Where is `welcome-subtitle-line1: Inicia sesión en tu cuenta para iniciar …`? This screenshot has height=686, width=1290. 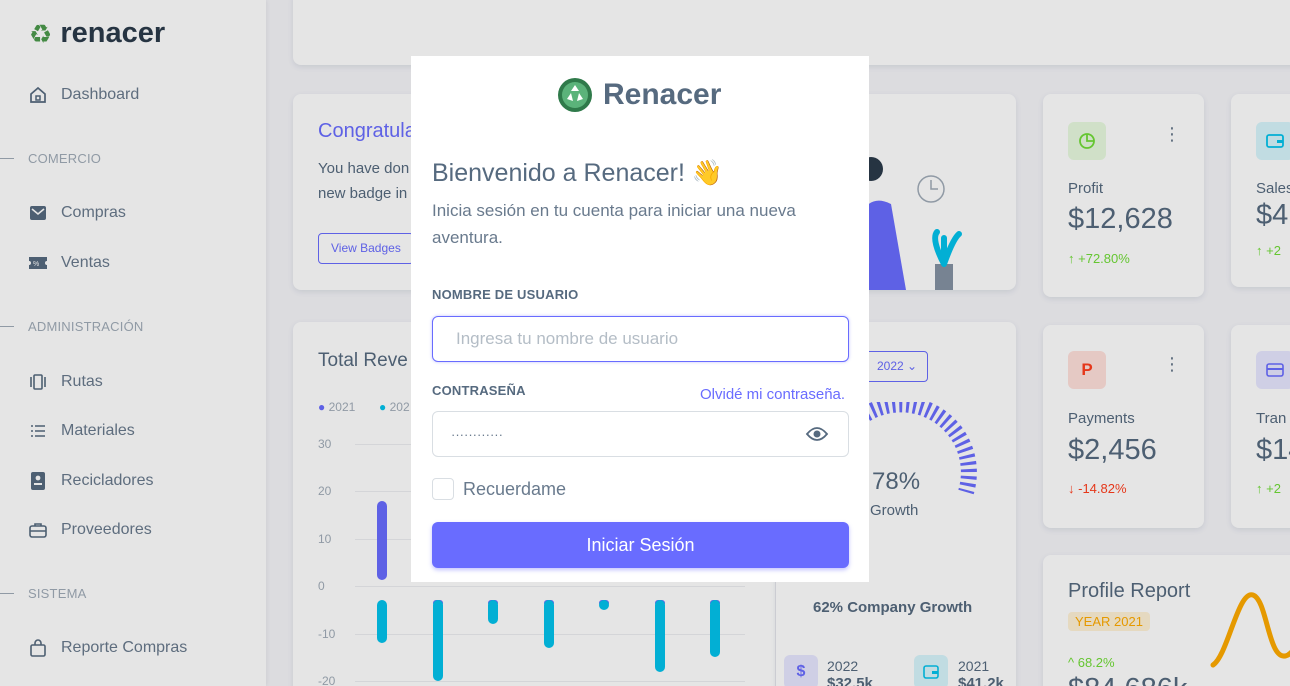 welcome-subtitle-line1: Inicia sesión en tu cuenta para iniciar … is located at coordinates (614, 210).